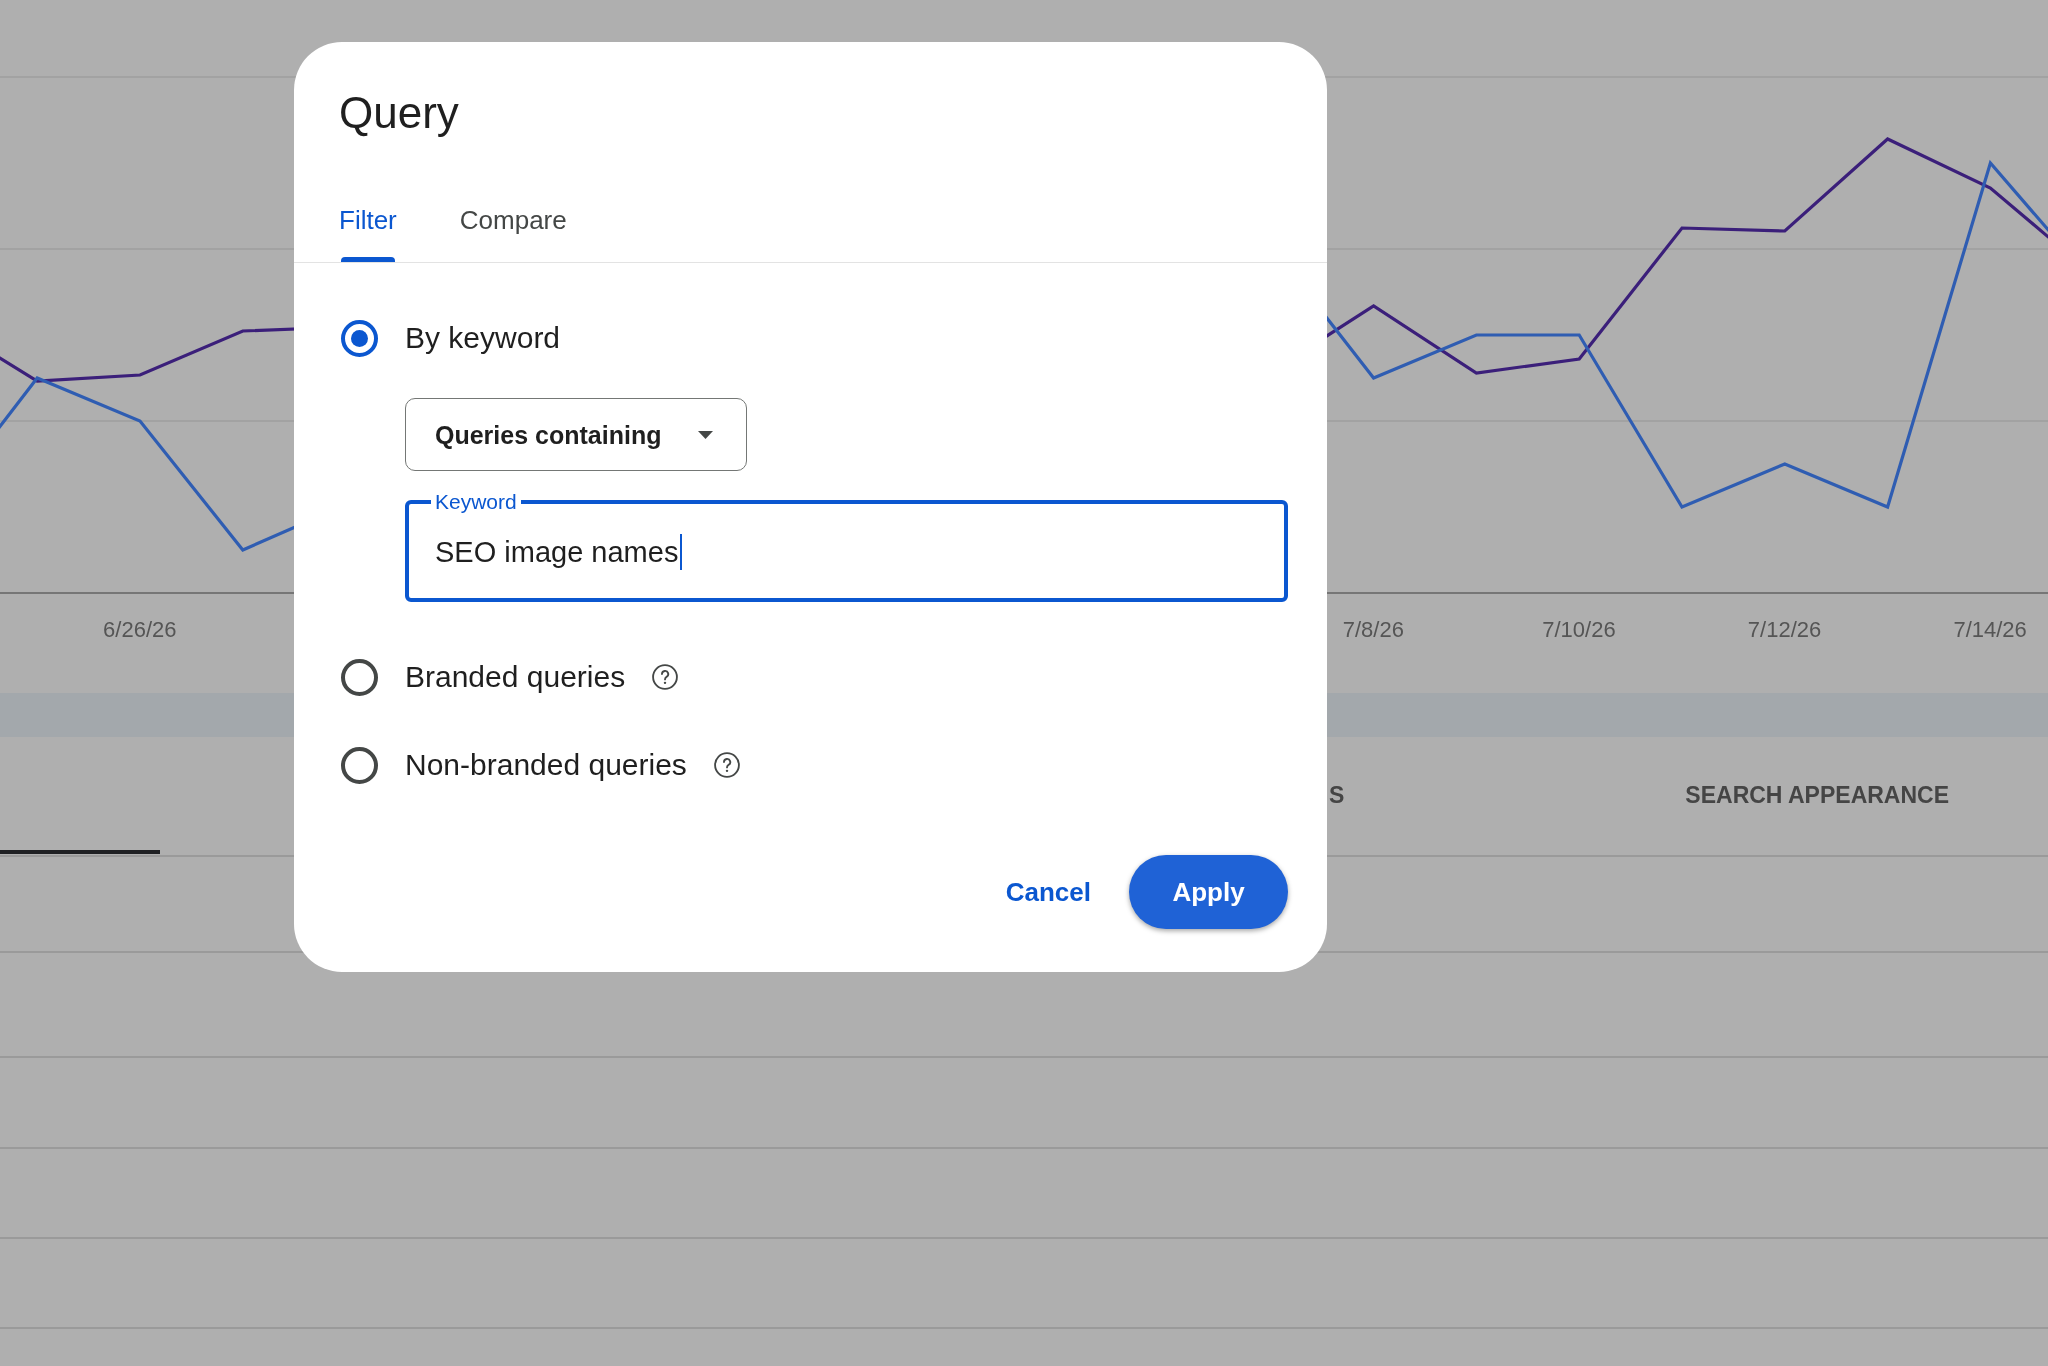 The height and width of the screenshot is (1366, 2048). What do you see at coordinates (1373, 630) in the screenshot?
I see `axis-label: 7/8/26` at bounding box center [1373, 630].